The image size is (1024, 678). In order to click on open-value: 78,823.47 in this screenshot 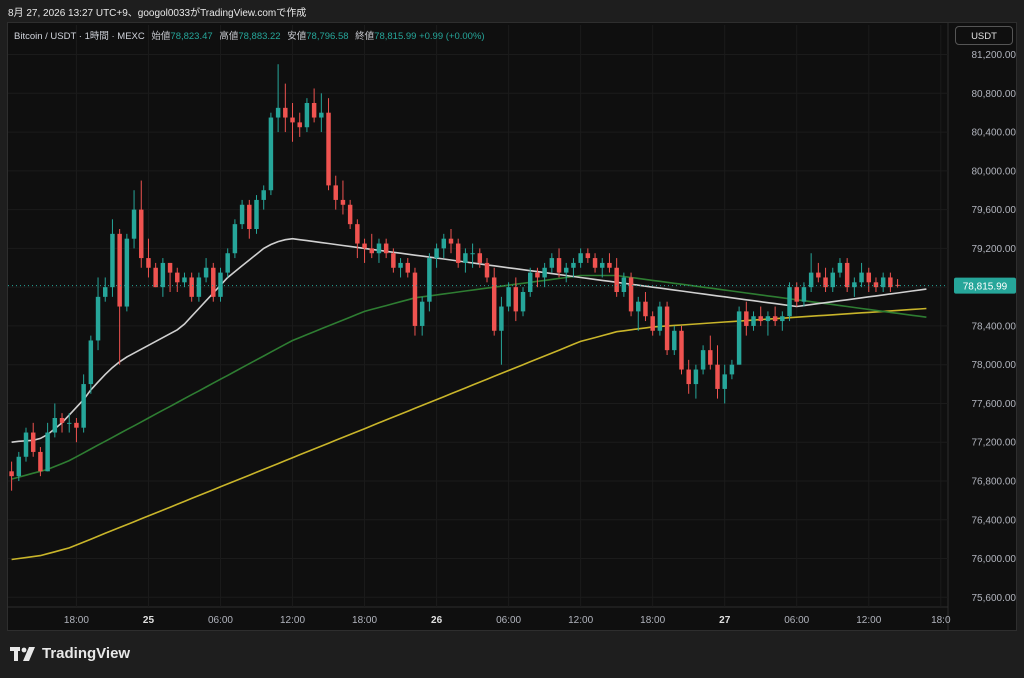, I will do `click(191, 36)`.